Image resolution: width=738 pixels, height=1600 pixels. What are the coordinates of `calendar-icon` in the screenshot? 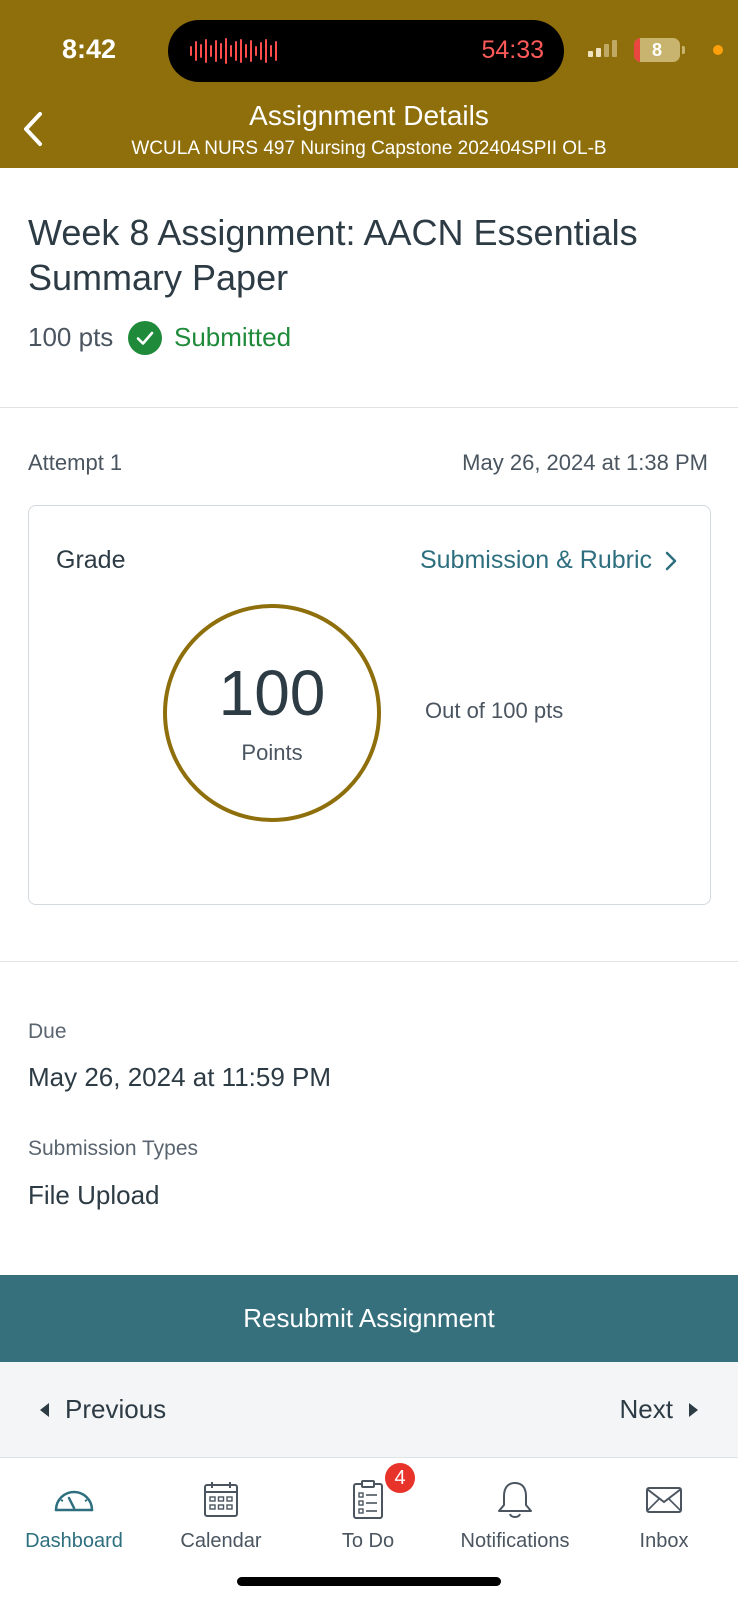 It's located at (221, 1499).